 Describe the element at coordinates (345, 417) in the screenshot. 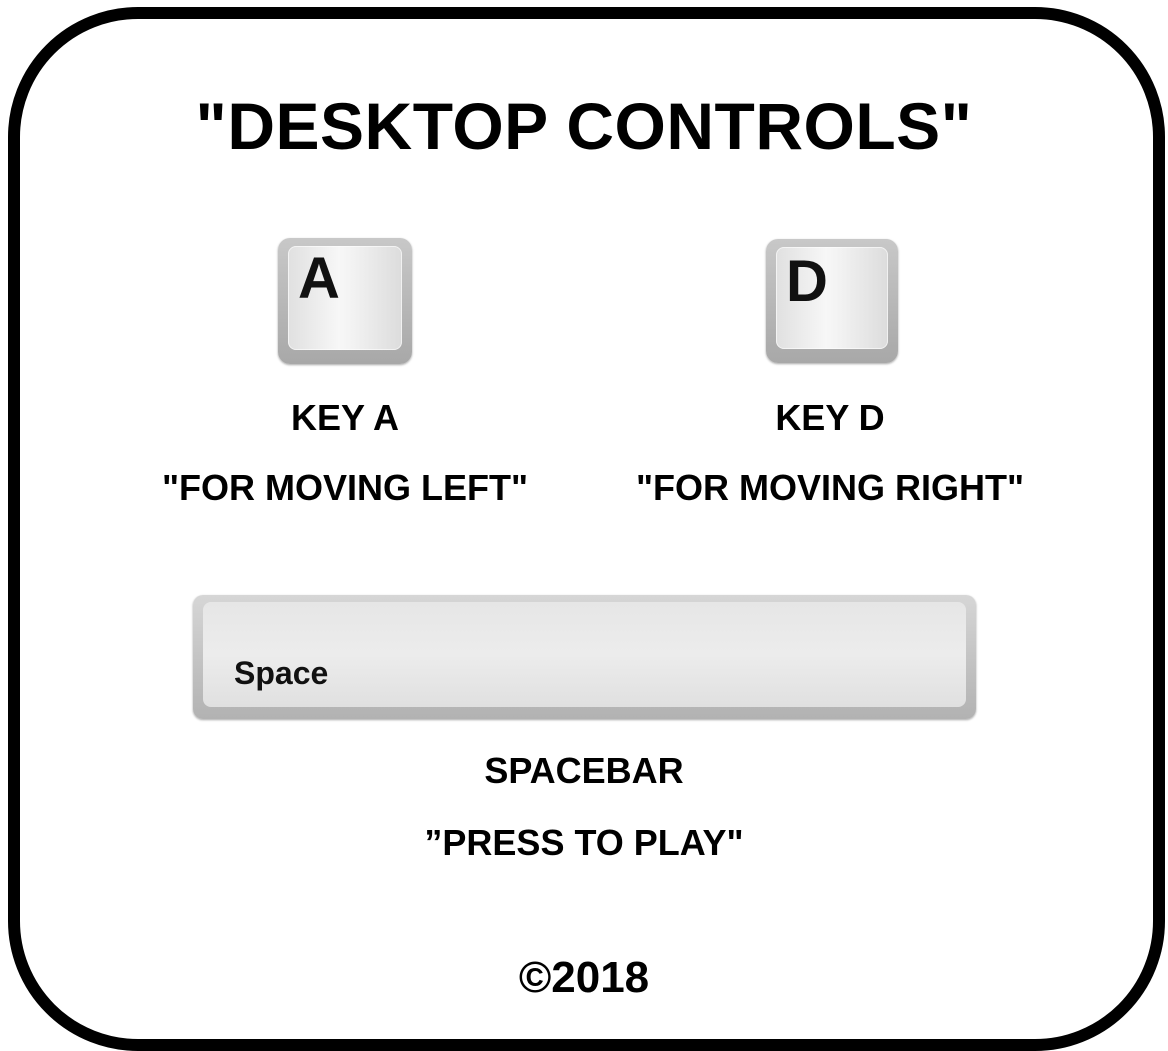

I see `key-a-name: KEY A` at that location.